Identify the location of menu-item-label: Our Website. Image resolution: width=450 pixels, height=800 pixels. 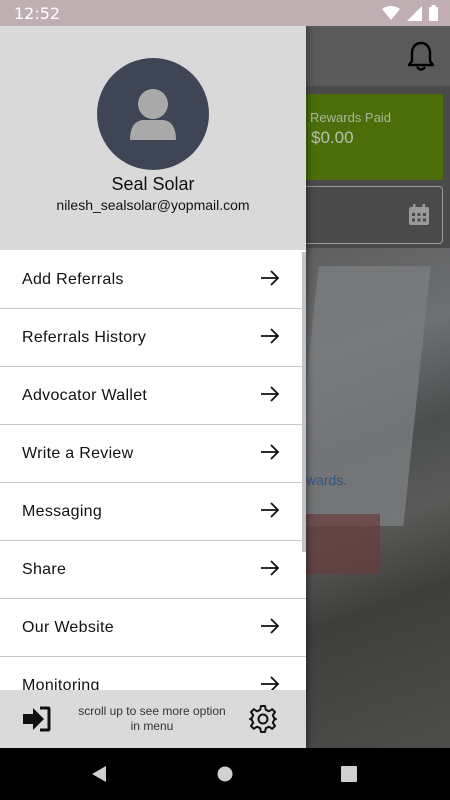
(68, 627).